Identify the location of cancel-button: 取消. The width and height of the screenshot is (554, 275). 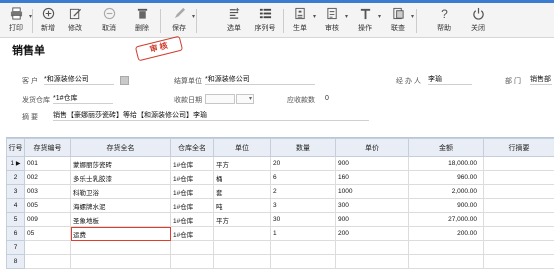
(109, 20).